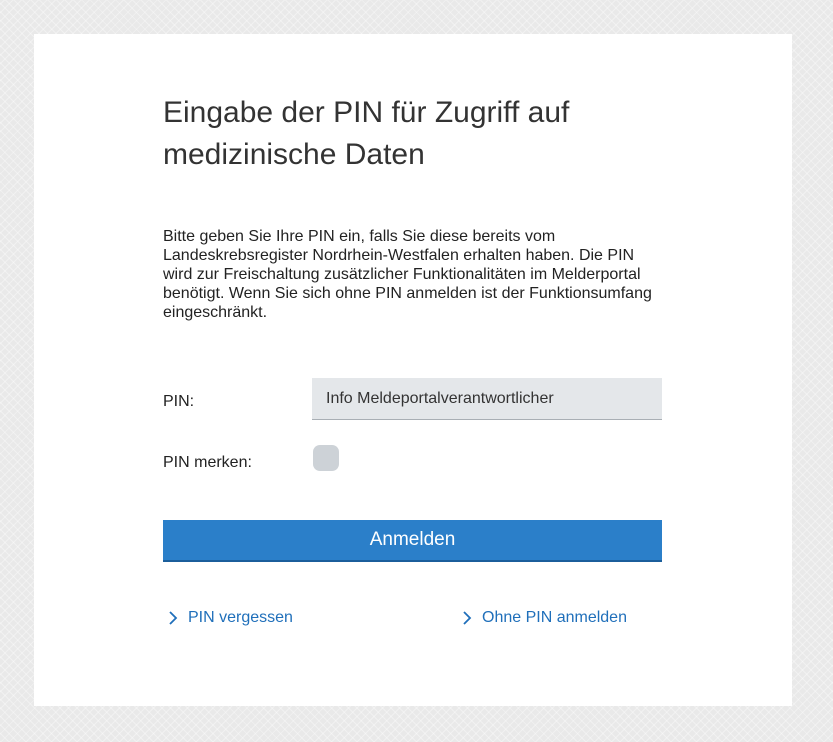  What do you see at coordinates (412, 541) in the screenshot?
I see `login-button: Anmelden` at bounding box center [412, 541].